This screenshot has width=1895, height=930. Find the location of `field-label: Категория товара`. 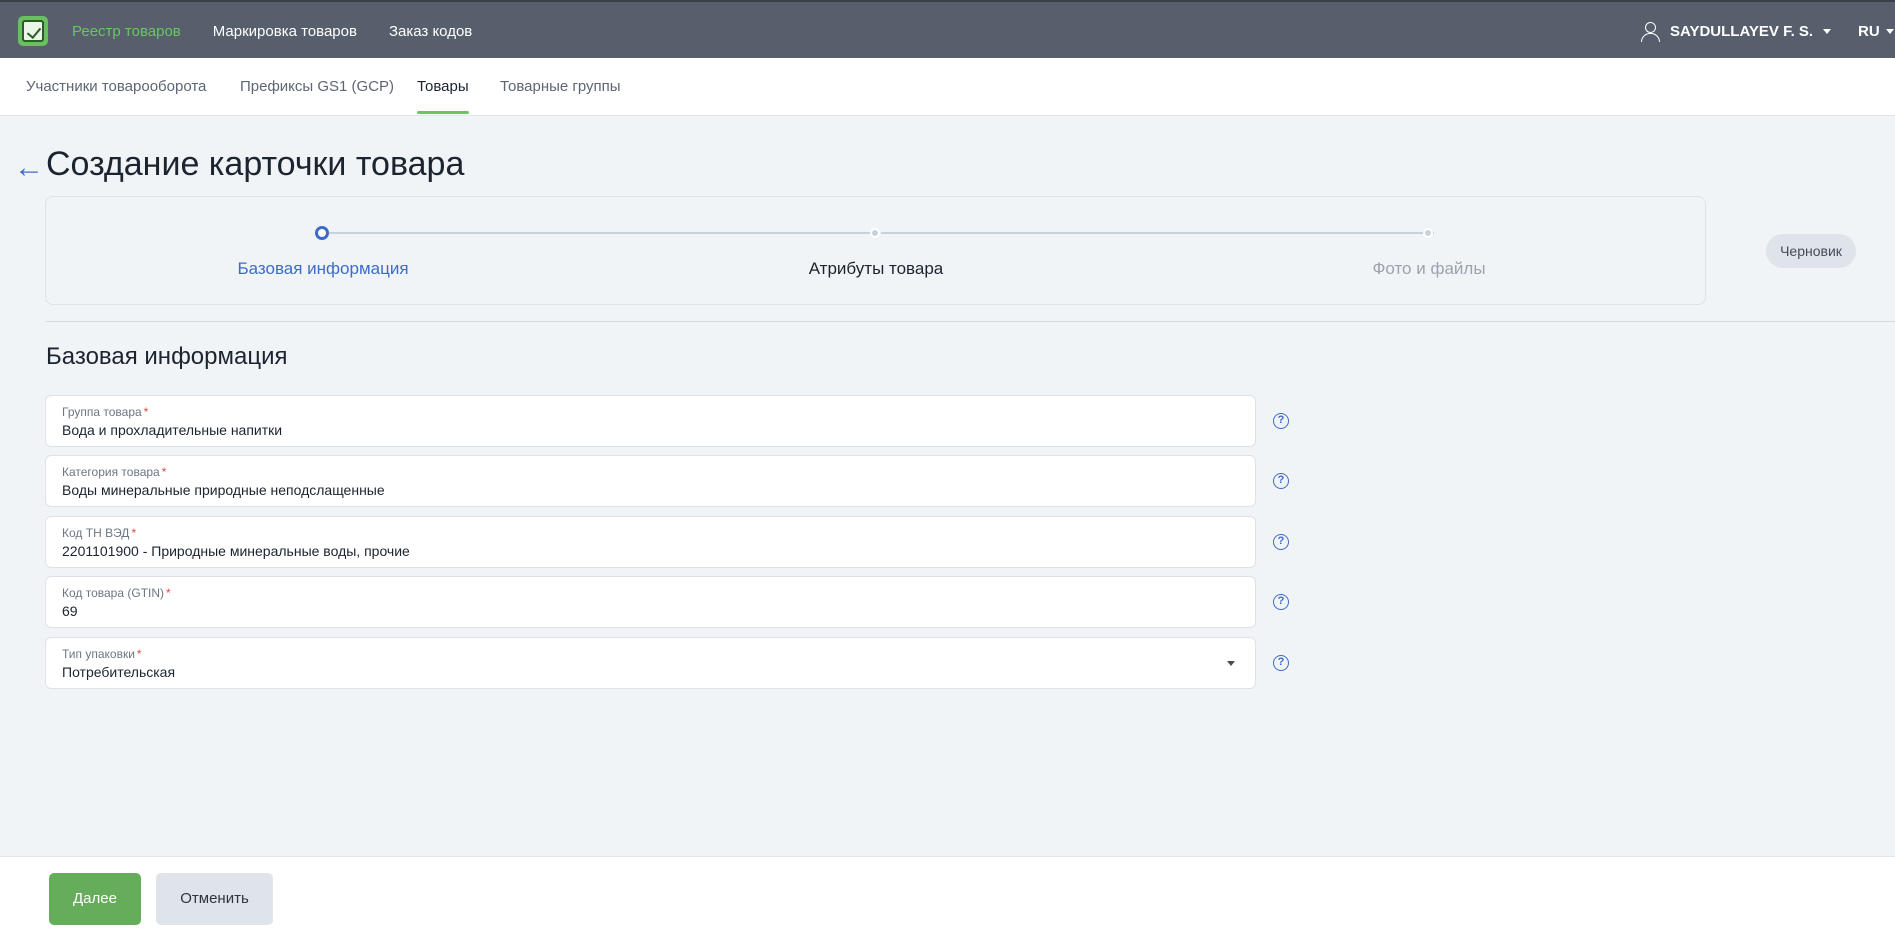

field-label: Категория товара is located at coordinates (111, 472).